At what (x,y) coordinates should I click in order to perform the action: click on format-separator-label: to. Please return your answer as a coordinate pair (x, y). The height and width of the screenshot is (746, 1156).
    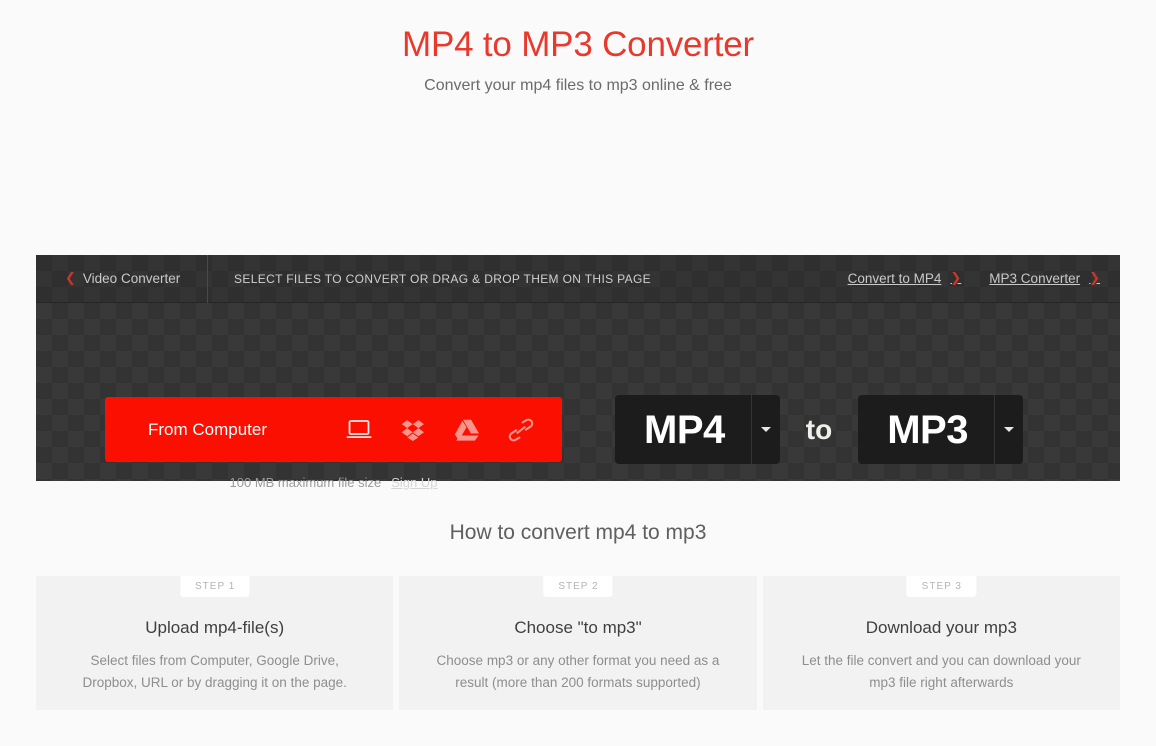
    Looking at the image, I should click on (819, 429).